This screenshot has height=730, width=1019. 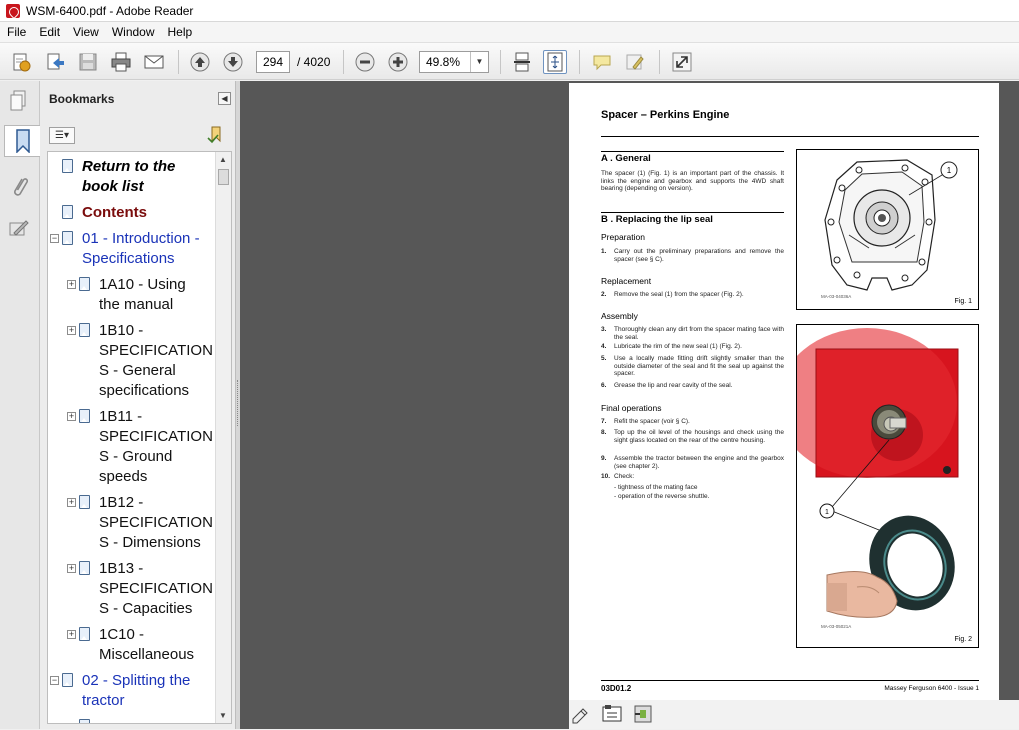 I want to click on bookmarks-panel-icon, so click(x=22, y=141).